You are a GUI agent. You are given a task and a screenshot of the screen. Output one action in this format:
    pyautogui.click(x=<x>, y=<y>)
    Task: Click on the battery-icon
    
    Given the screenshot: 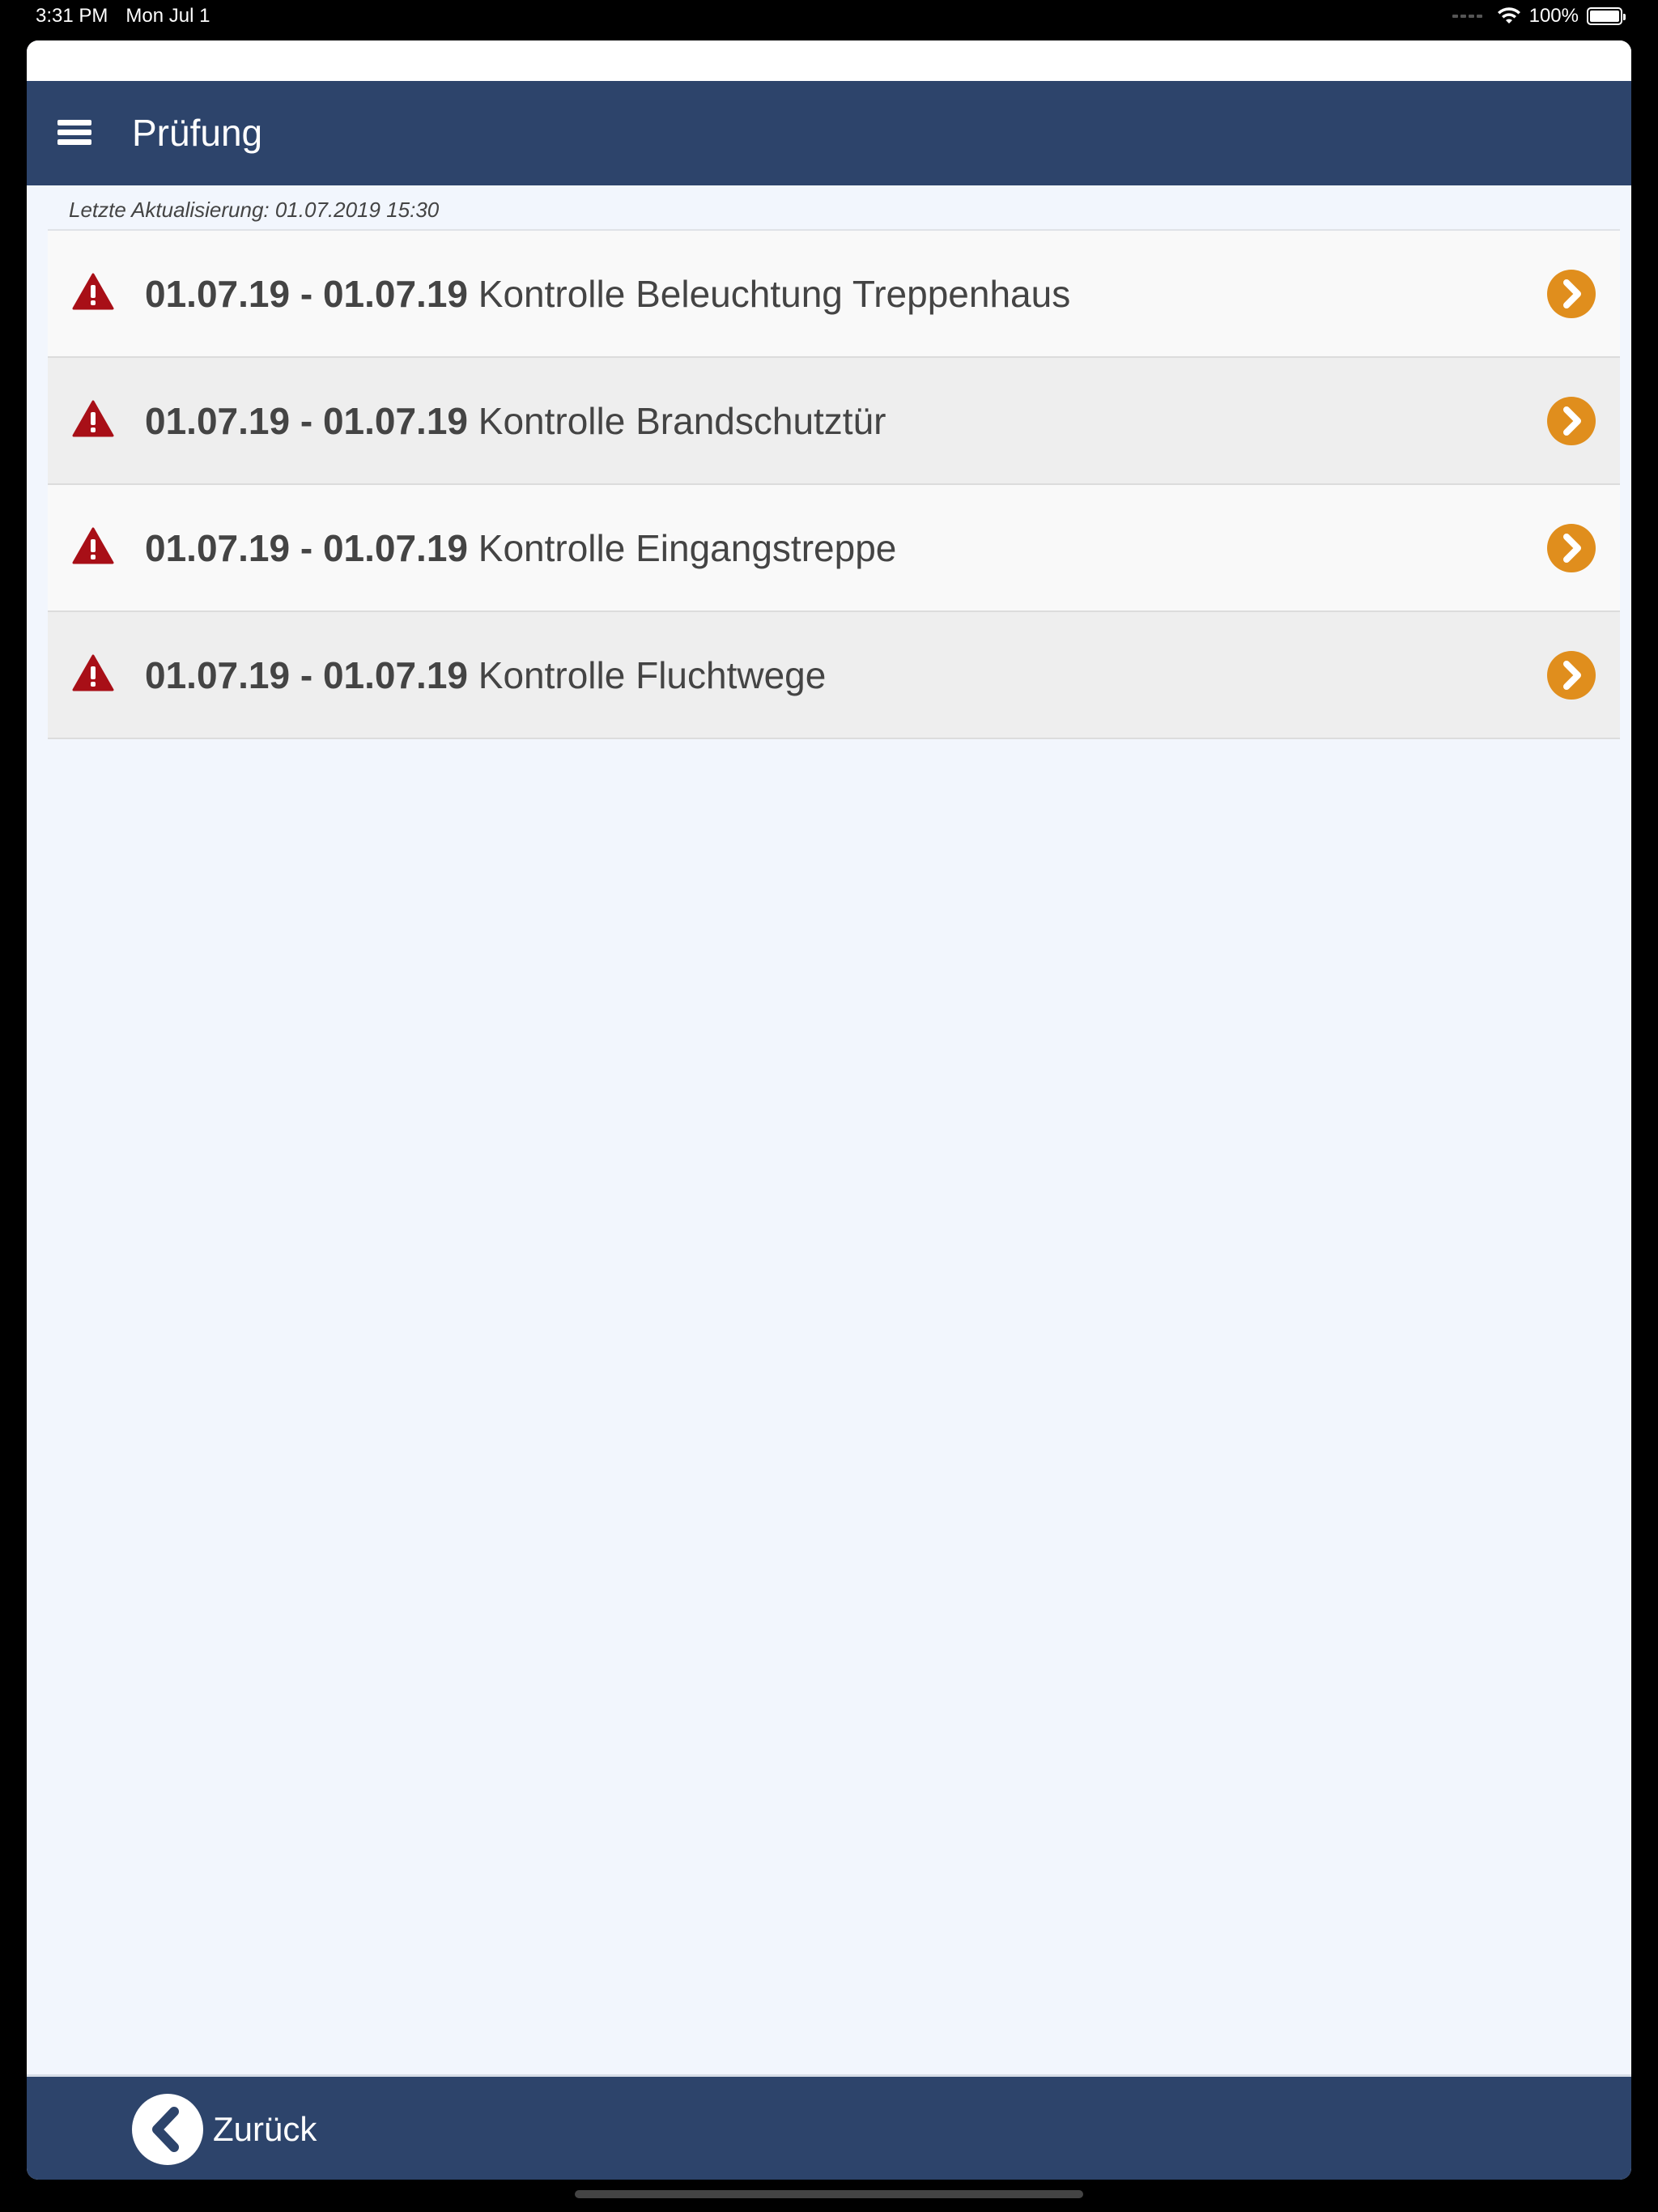 What is the action you would take?
    pyautogui.click(x=1606, y=16)
    